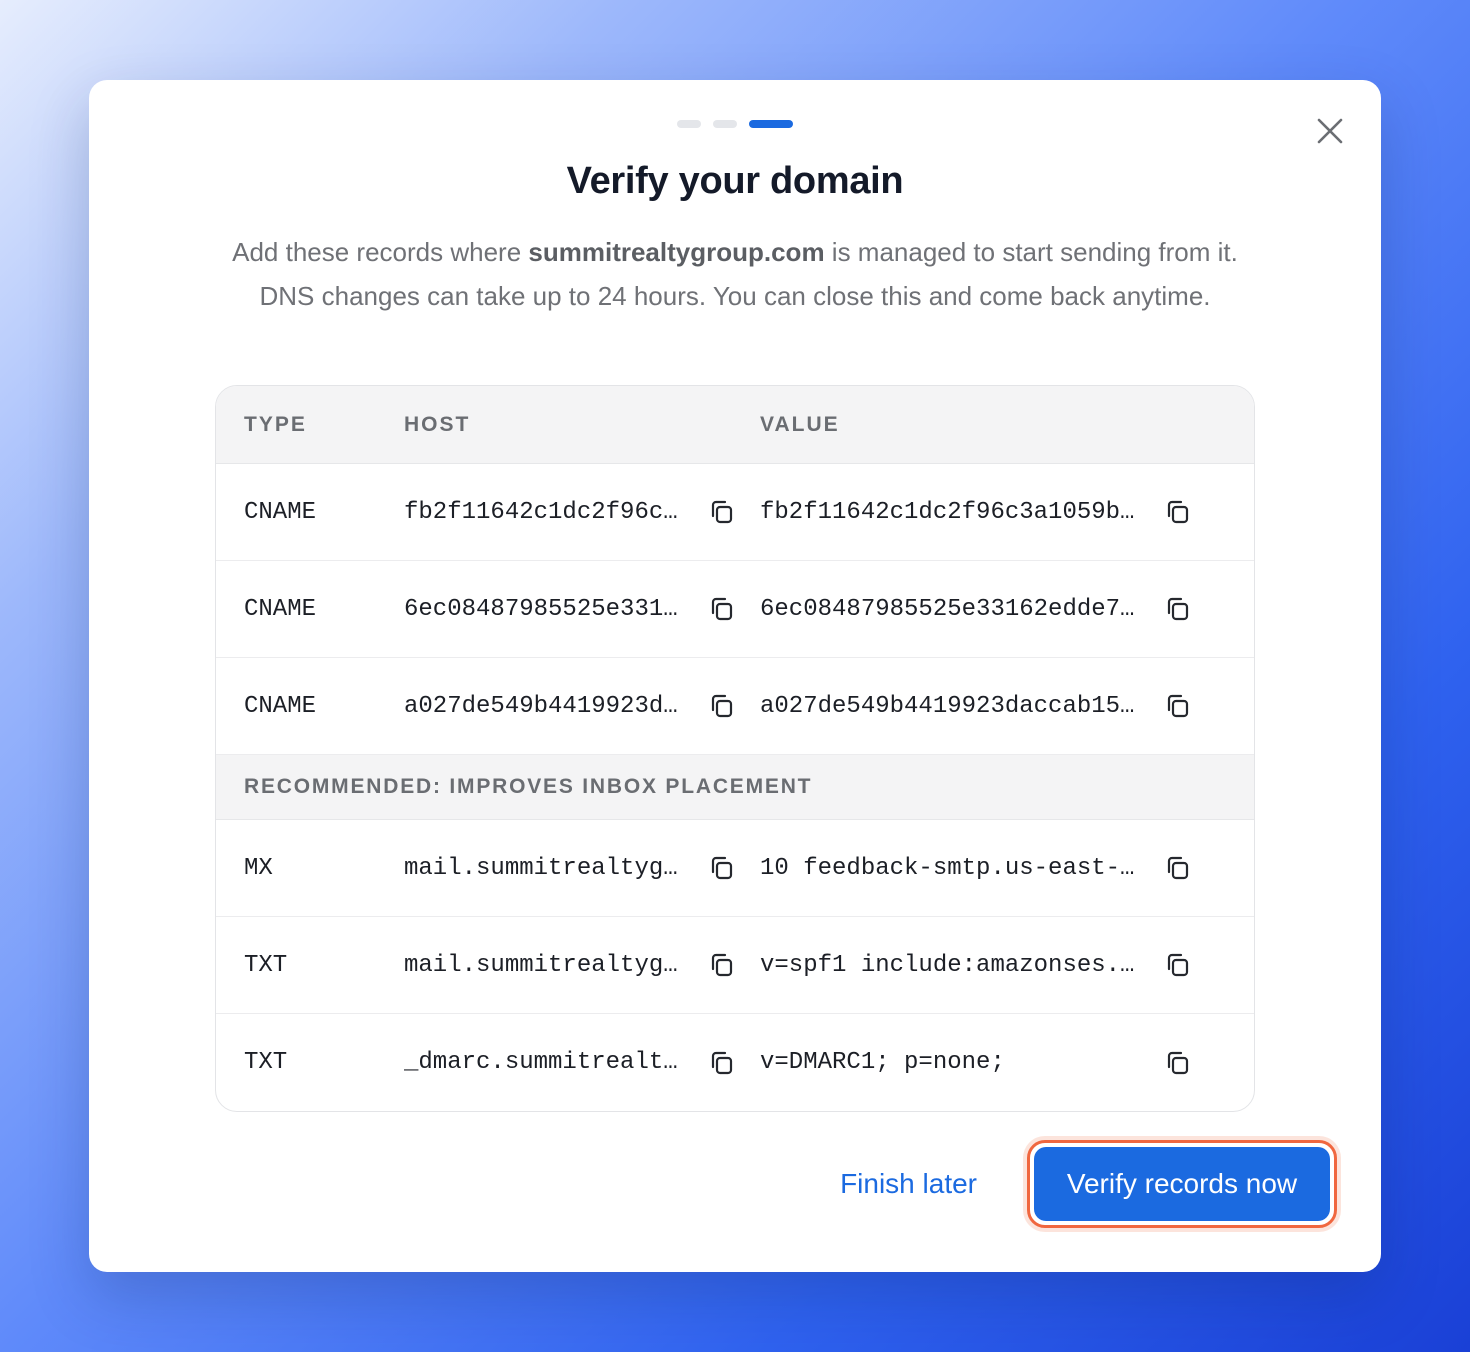 This screenshot has width=1470, height=1352. What do you see at coordinates (908, 1184) in the screenshot?
I see `finish-later-button: Finish later` at bounding box center [908, 1184].